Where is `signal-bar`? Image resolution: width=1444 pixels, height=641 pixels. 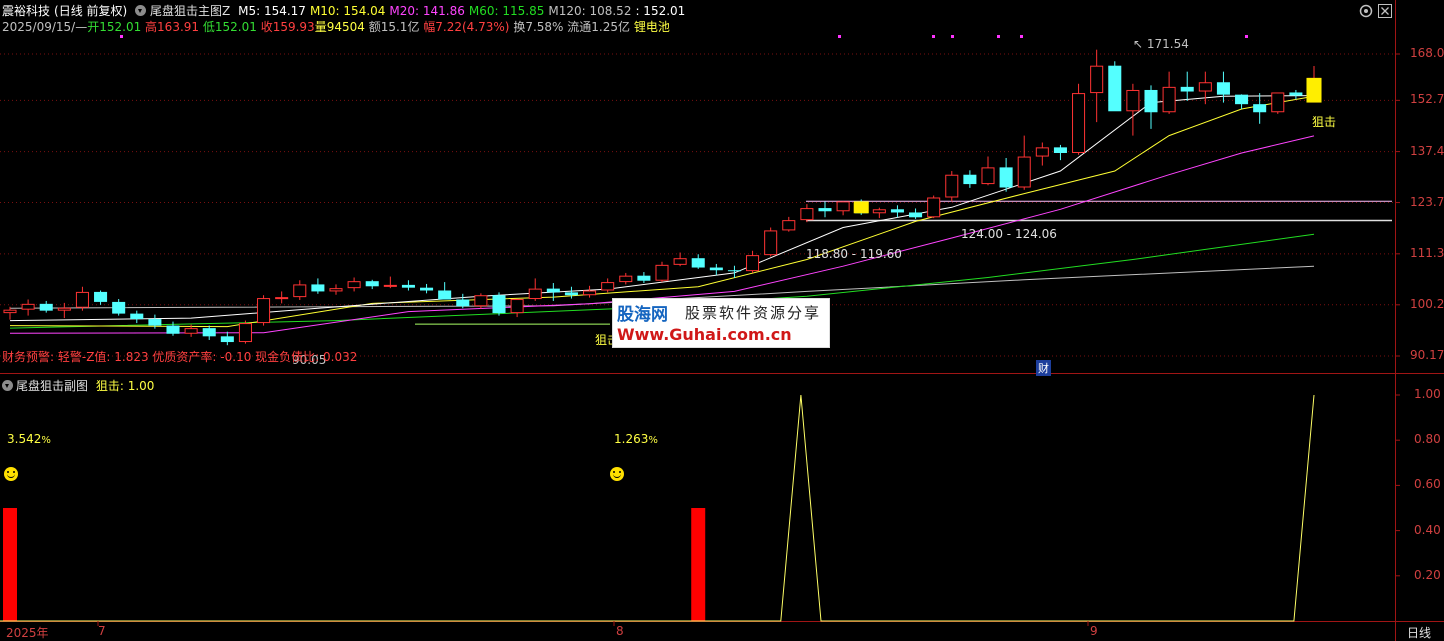
signal-bar is located at coordinates (698, 564).